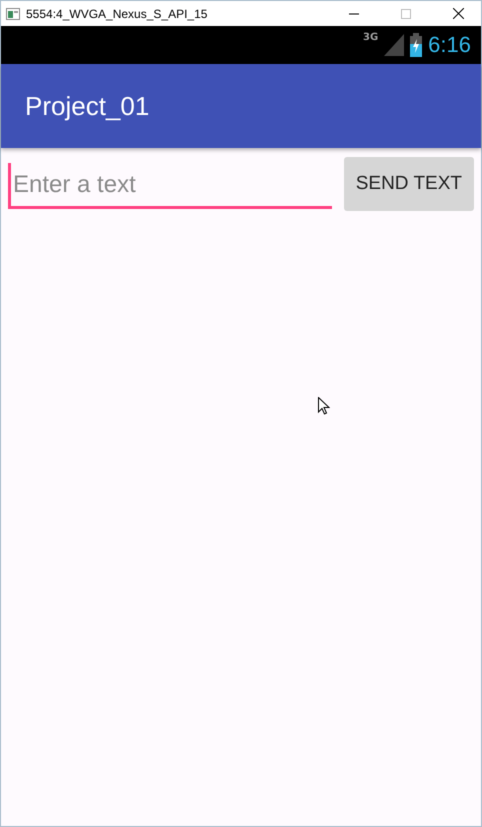 This screenshot has width=482, height=827. Describe the element at coordinates (87, 106) in the screenshot. I see `app-title: Project_01` at that location.